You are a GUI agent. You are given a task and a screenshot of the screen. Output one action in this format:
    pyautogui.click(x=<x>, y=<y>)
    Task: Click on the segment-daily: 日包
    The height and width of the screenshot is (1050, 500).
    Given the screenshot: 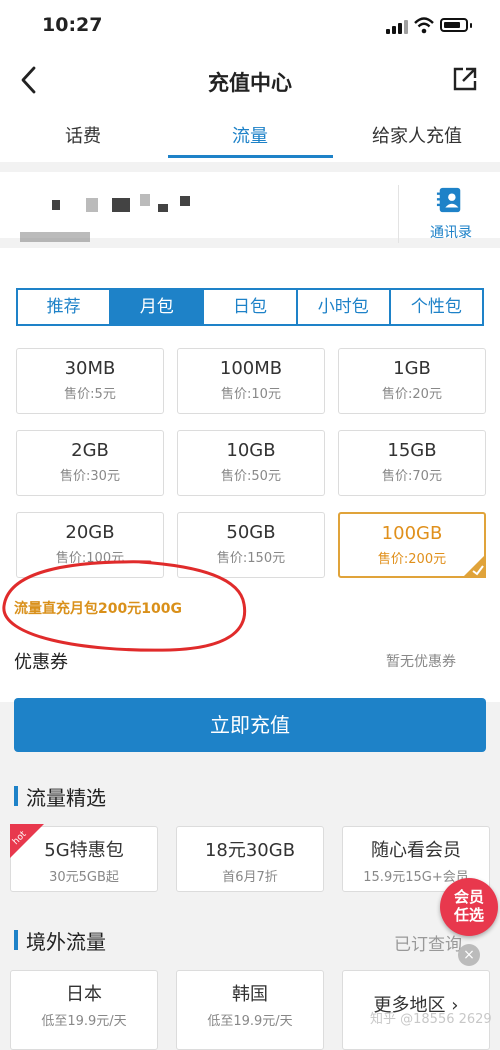 What is the action you would take?
    pyautogui.click(x=251, y=307)
    